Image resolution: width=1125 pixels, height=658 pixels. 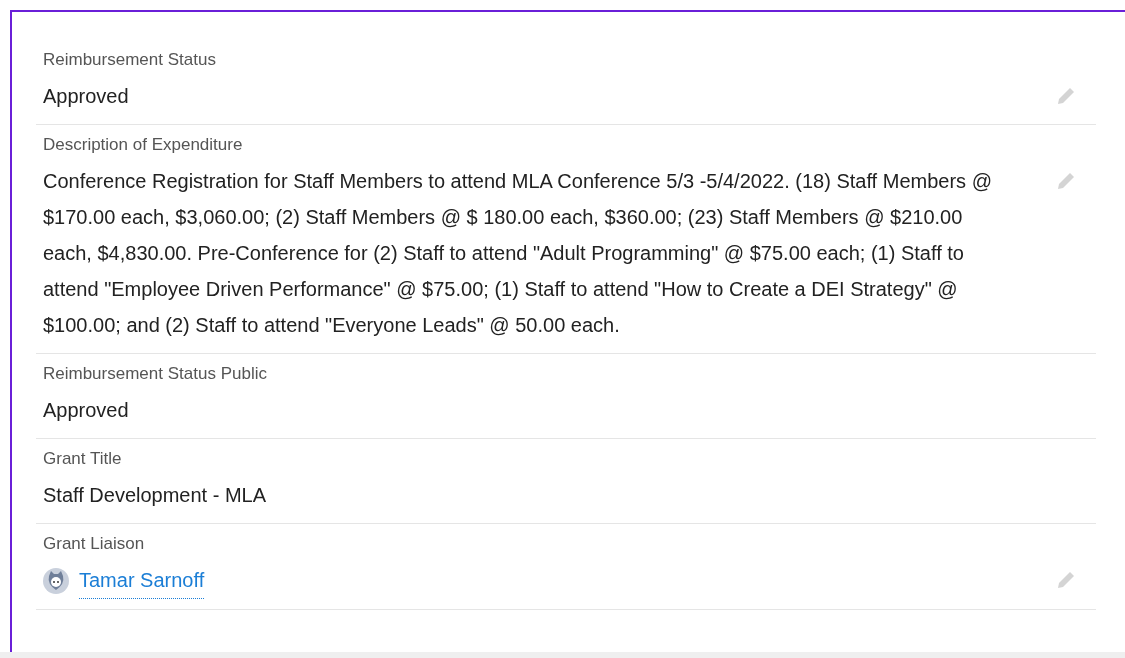 I want to click on field-label: Reimbursement Status, so click(x=130, y=60).